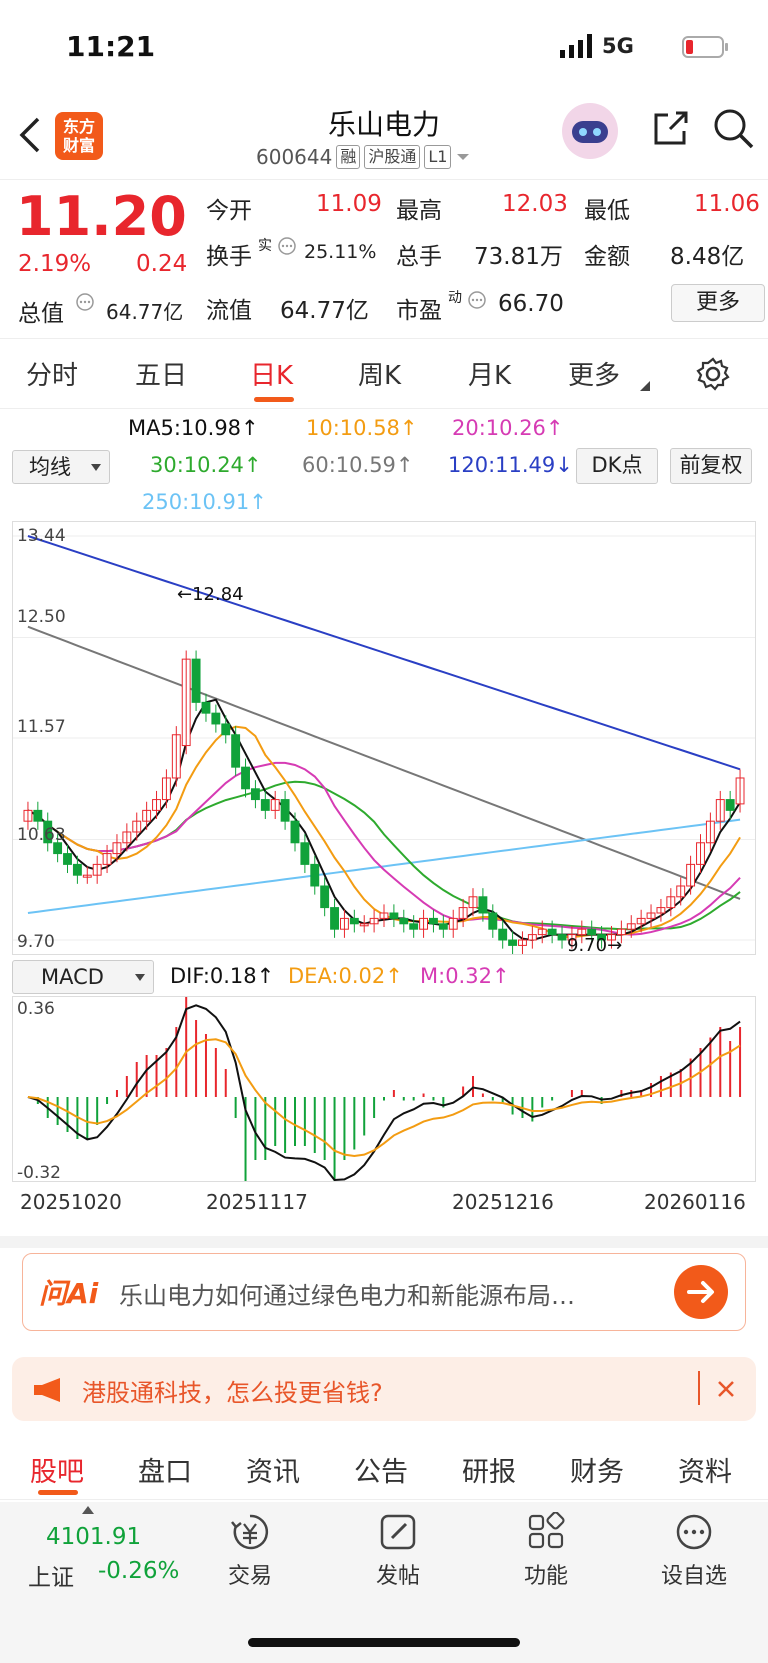 This screenshot has width=768, height=1663. What do you see at coordinates (546, 1530) in the screenshot?
I see `grid-apps-icon` at bounding box center [546, 1530].